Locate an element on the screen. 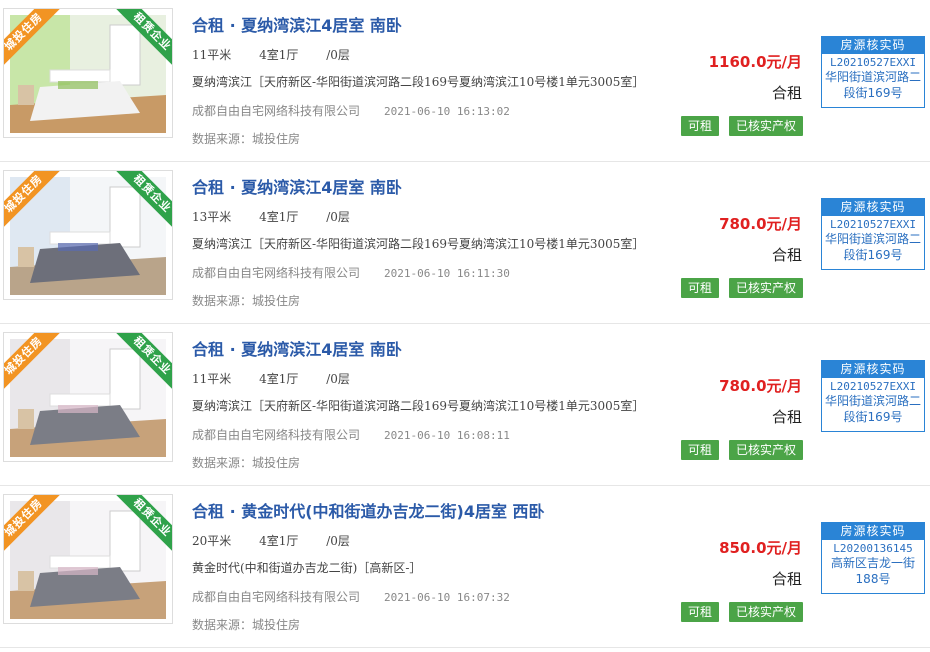 Image resolution: width=930 pixels, height=652 pixels. listing-area: 20平米 is located at coordinates (212, 541).